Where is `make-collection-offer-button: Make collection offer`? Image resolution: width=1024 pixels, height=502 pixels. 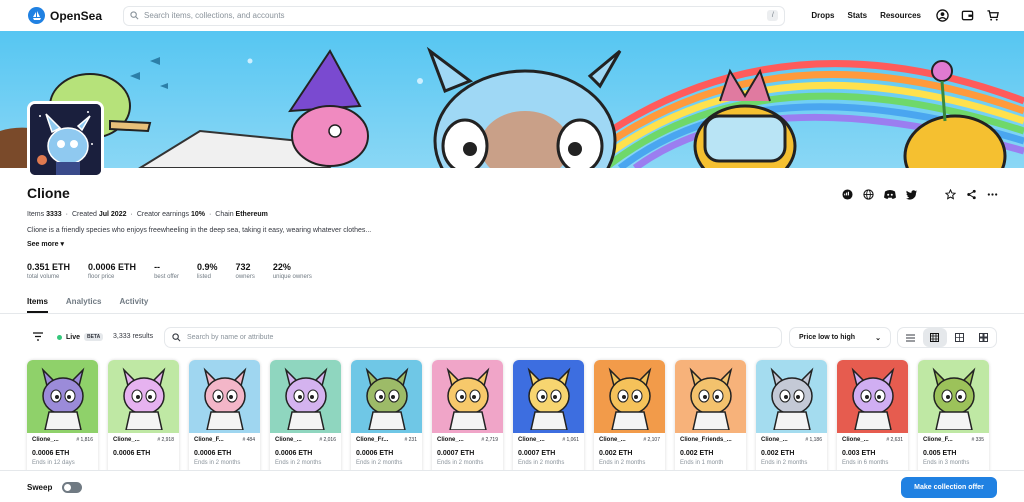
make-collection-offer-button: Make collection offer is located at coordinates (949, 487).